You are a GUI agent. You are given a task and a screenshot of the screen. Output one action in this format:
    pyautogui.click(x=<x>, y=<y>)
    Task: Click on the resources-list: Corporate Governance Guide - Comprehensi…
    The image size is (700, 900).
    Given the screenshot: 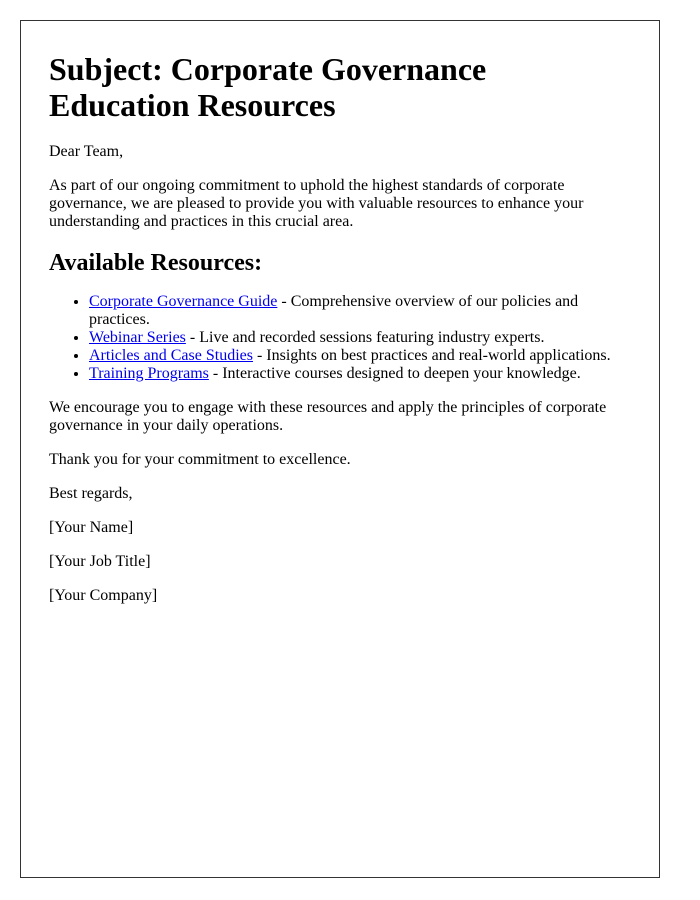 What is the action you would take?
    pyautogui.click(x=340, y=338)
    